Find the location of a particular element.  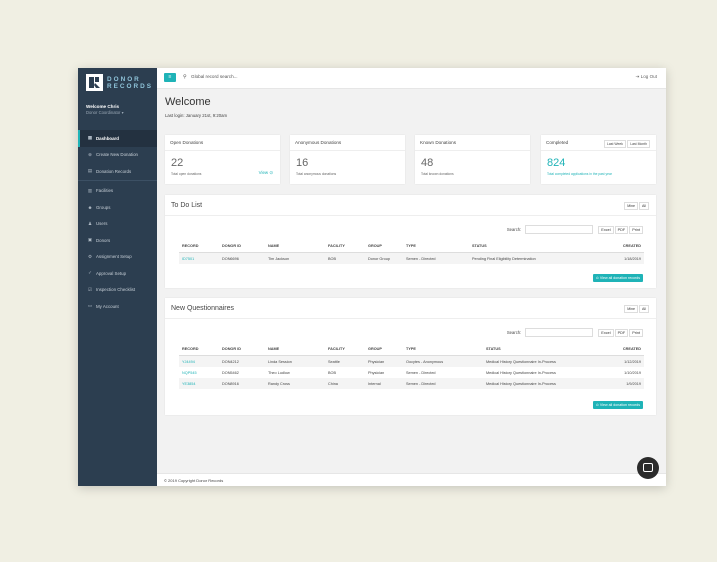

table-cell: 1/12/2019 is located at coordinates (621, 361).